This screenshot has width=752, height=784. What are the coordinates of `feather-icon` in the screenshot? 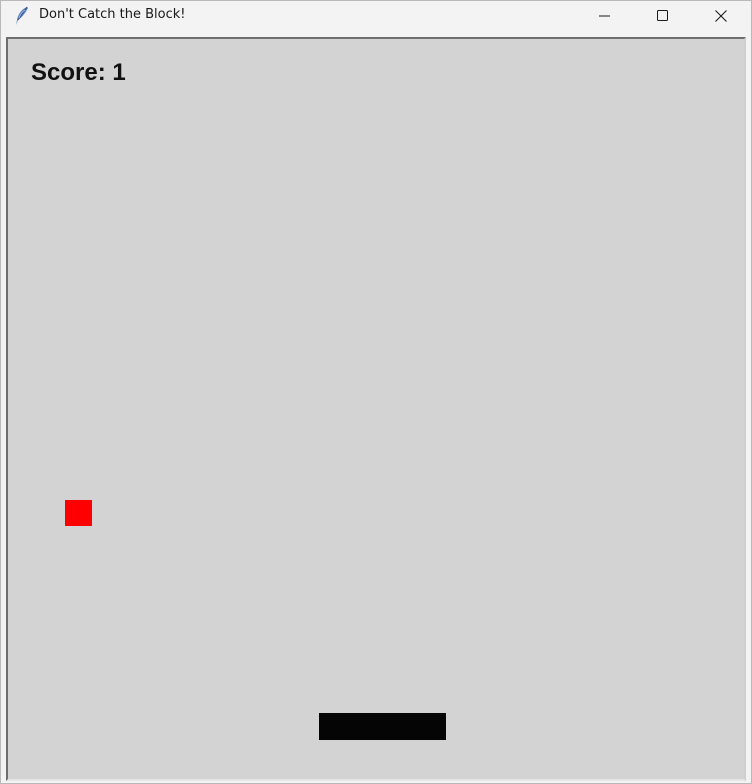 It's located at (22, 16).